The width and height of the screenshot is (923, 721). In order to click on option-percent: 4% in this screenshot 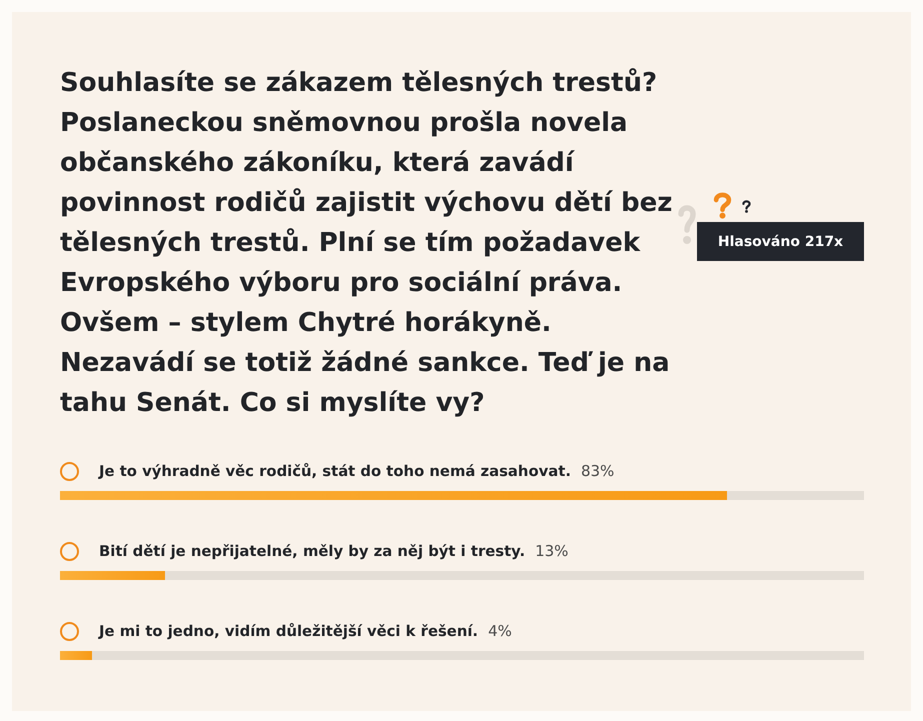, I will do `click(500, 631)`.